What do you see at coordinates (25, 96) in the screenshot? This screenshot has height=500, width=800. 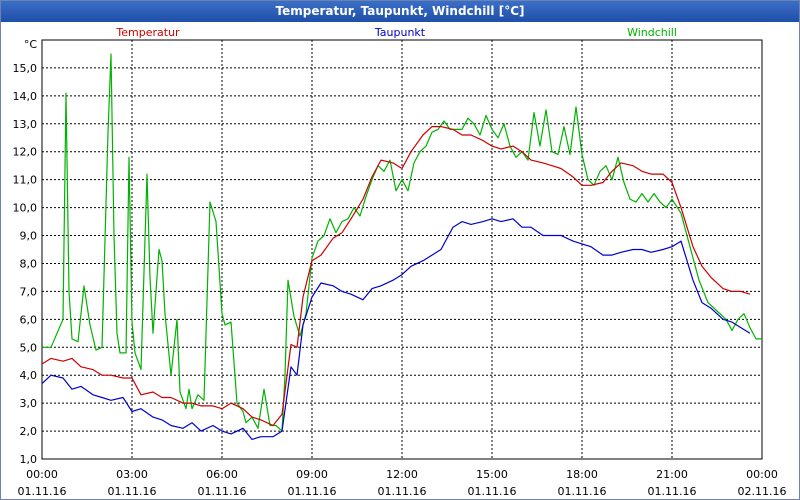 I see `y-tick-label: 14,0` at bounding box center [25, 96].